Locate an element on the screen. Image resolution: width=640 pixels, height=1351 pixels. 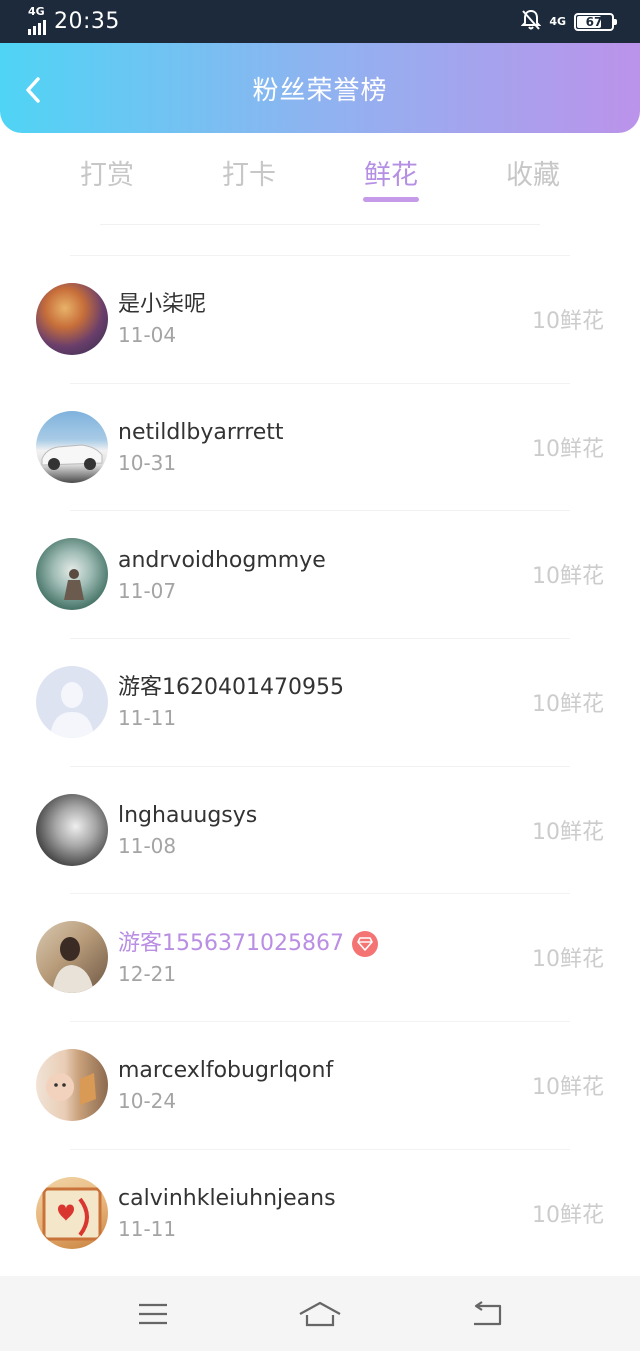
fan-date: 12-21 is located at coordinates (147, 973).